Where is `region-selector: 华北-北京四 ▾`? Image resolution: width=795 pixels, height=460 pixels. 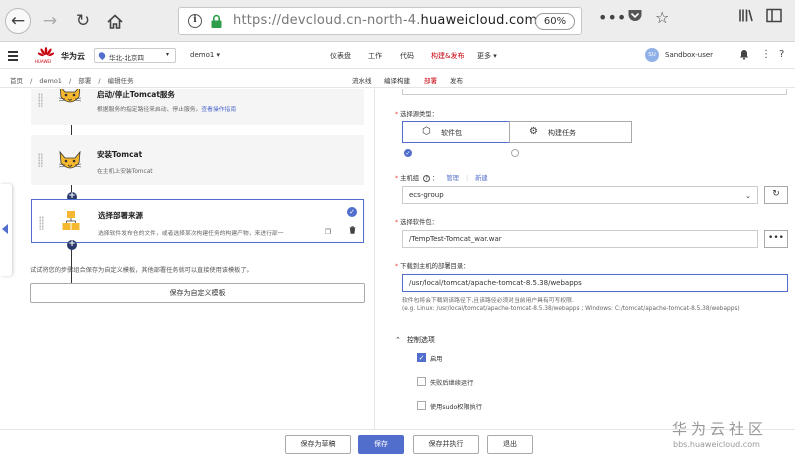 region-selector: 华北-北京四 ▾ is located at coordinates (135, 55).